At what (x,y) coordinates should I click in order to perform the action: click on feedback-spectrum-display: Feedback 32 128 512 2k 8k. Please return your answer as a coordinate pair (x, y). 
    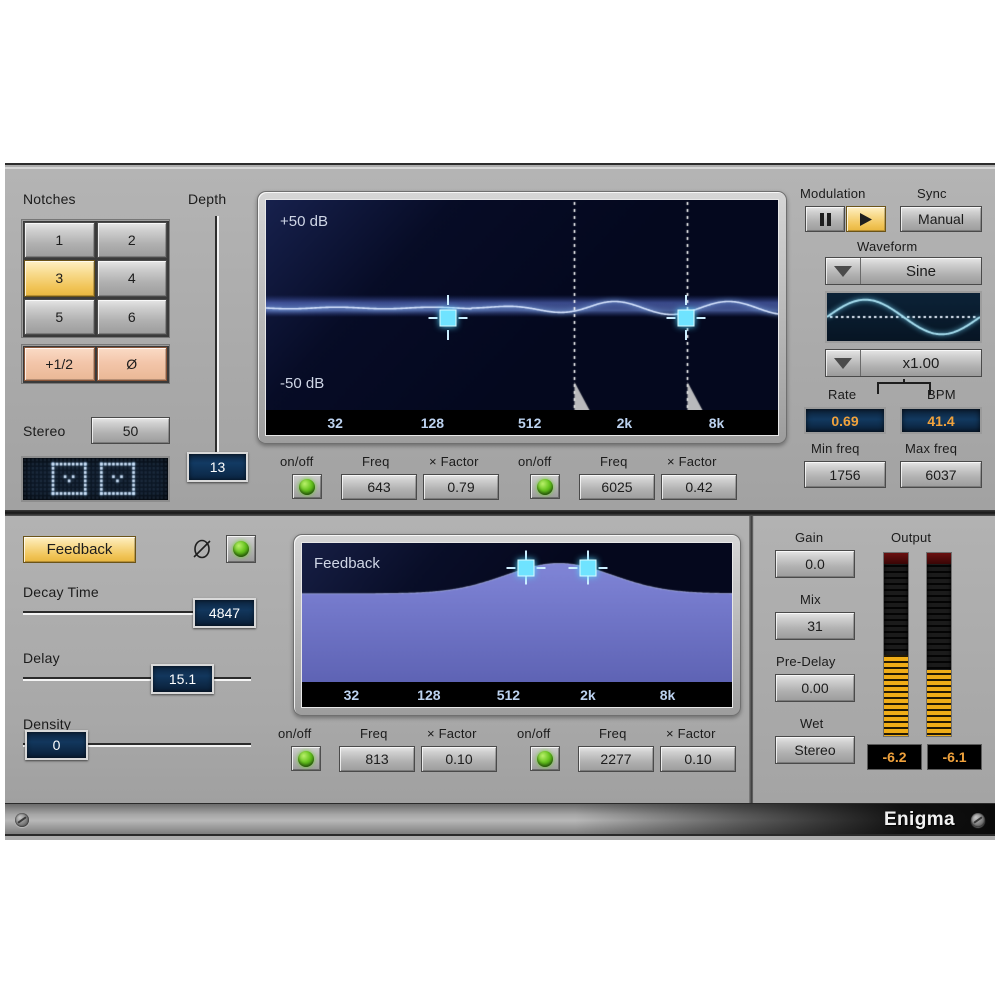
    Looking at the image, I should click on (517, 625).